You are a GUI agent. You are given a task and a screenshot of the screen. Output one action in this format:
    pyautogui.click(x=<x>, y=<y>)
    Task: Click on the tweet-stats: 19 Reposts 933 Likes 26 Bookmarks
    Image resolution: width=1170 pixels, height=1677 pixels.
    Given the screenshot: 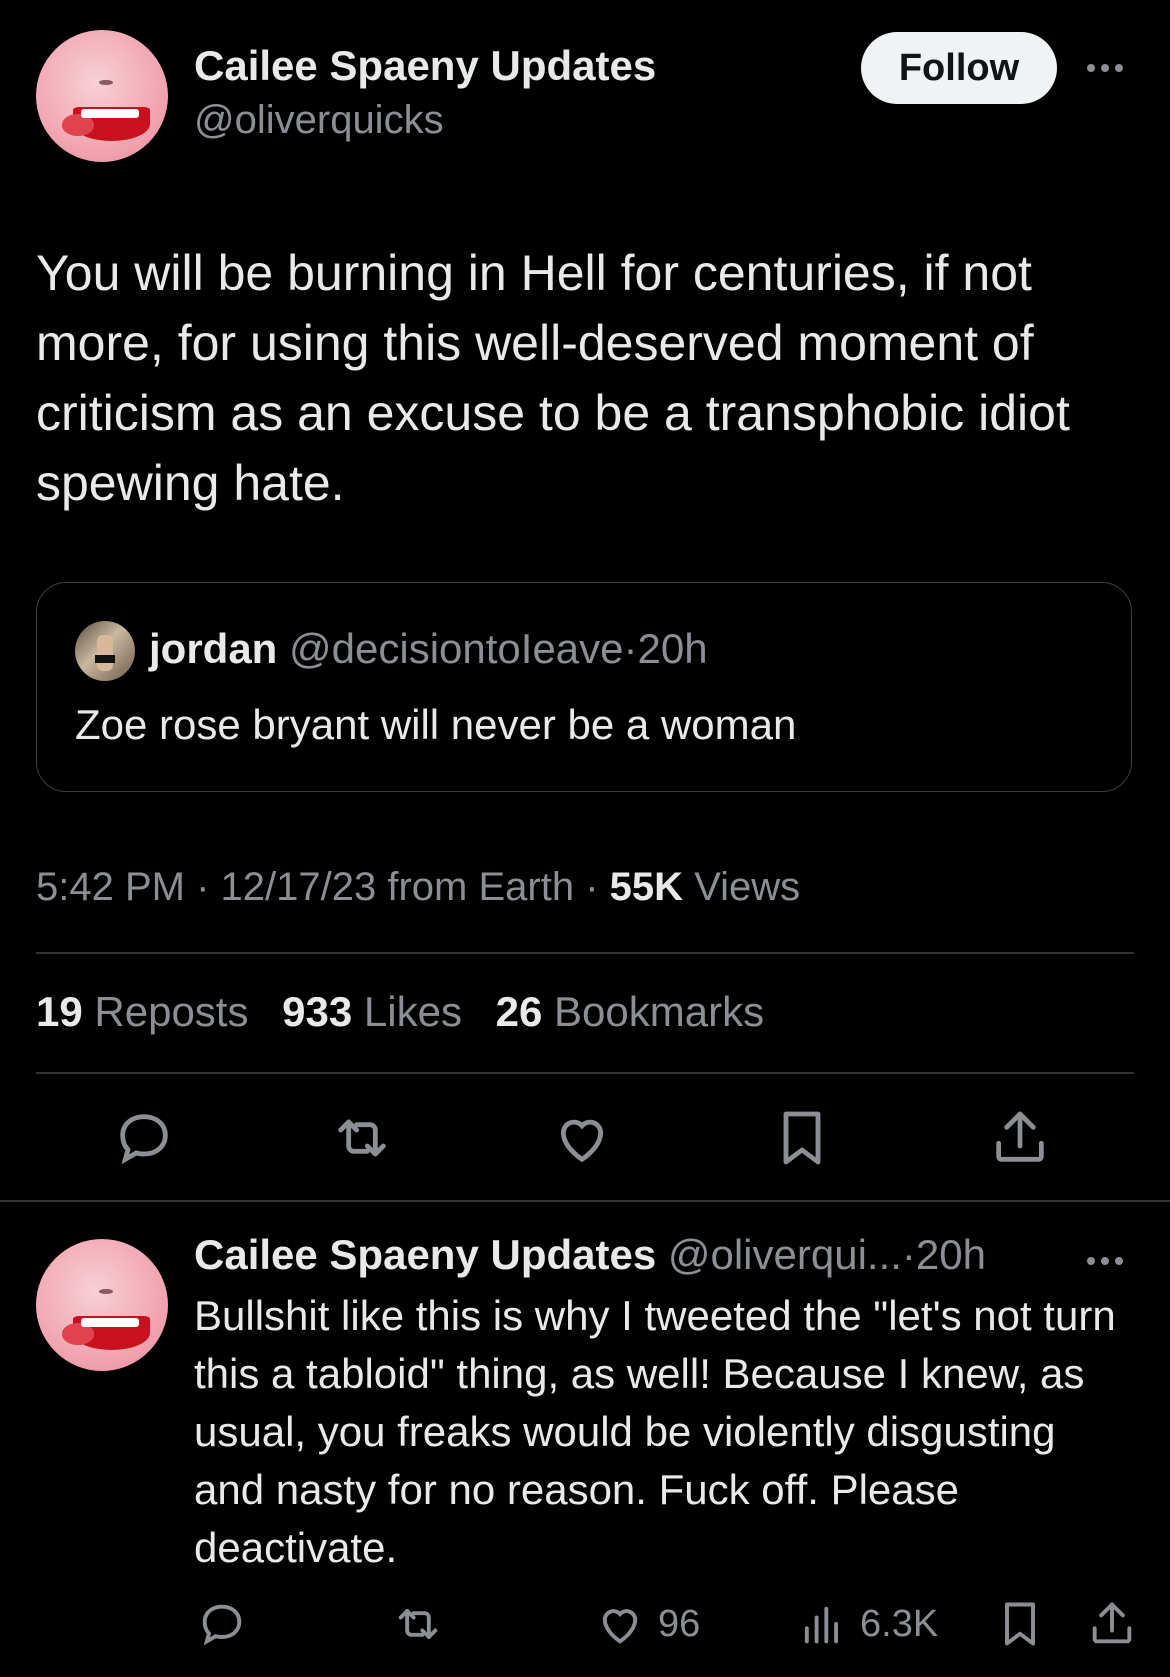 What is the action you would take?
    pyautogui.click(x=411, y=1012)
    